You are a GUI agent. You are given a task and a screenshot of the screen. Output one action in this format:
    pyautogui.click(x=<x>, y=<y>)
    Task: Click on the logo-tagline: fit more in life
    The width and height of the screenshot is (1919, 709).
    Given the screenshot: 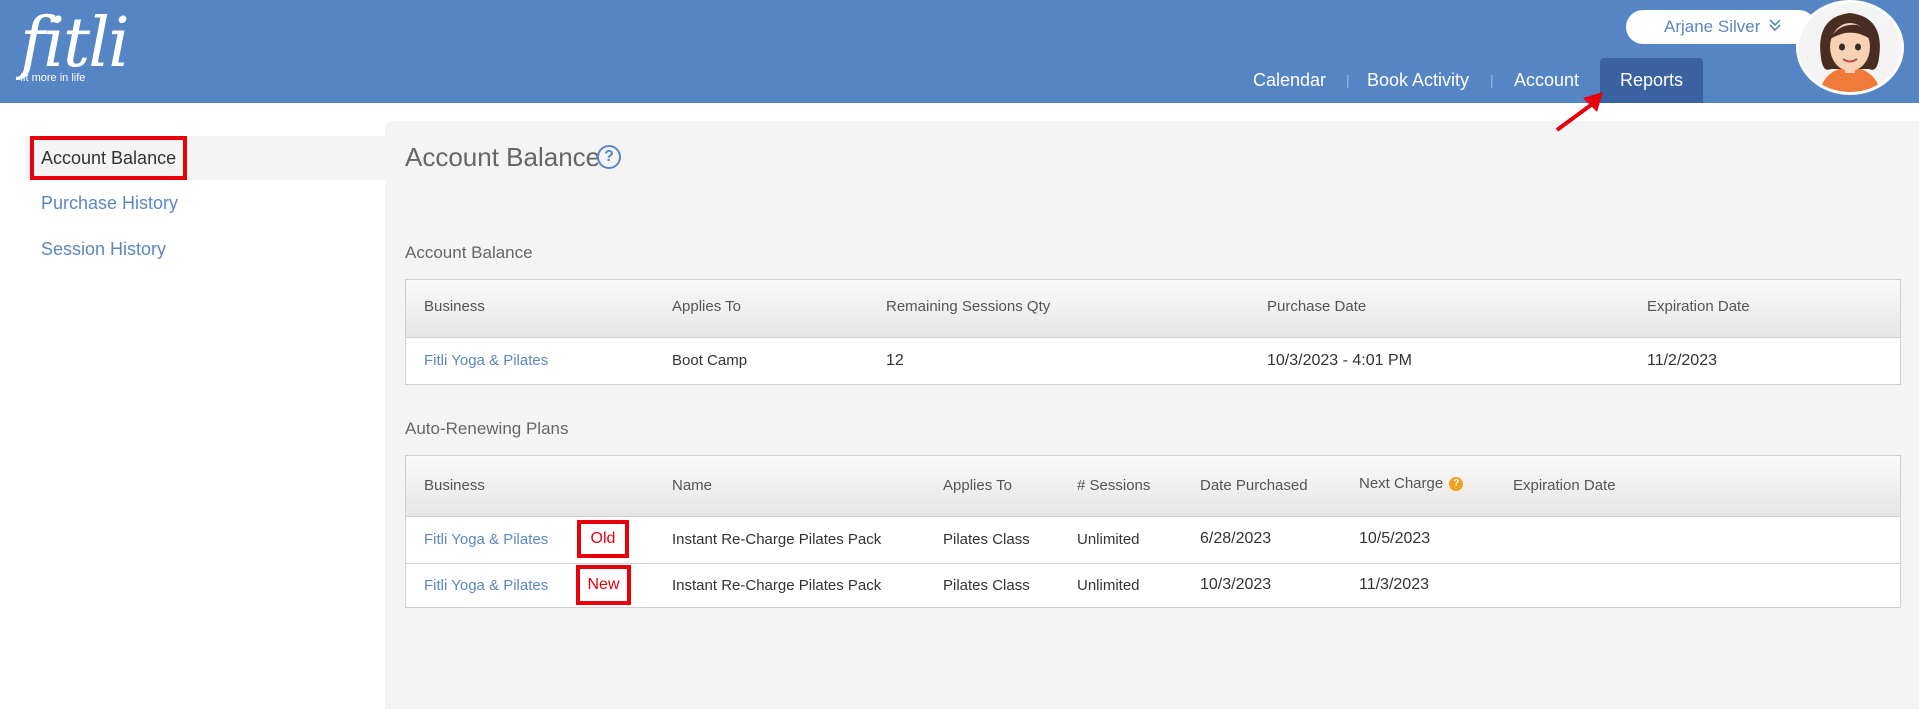 What is the action you would take?
    pyautogui.click(x=53, y=78)
    